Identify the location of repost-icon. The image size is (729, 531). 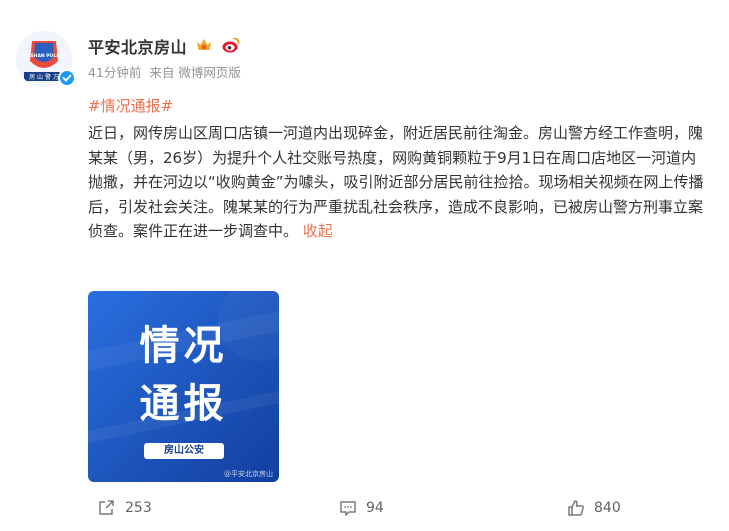
(106, 507).